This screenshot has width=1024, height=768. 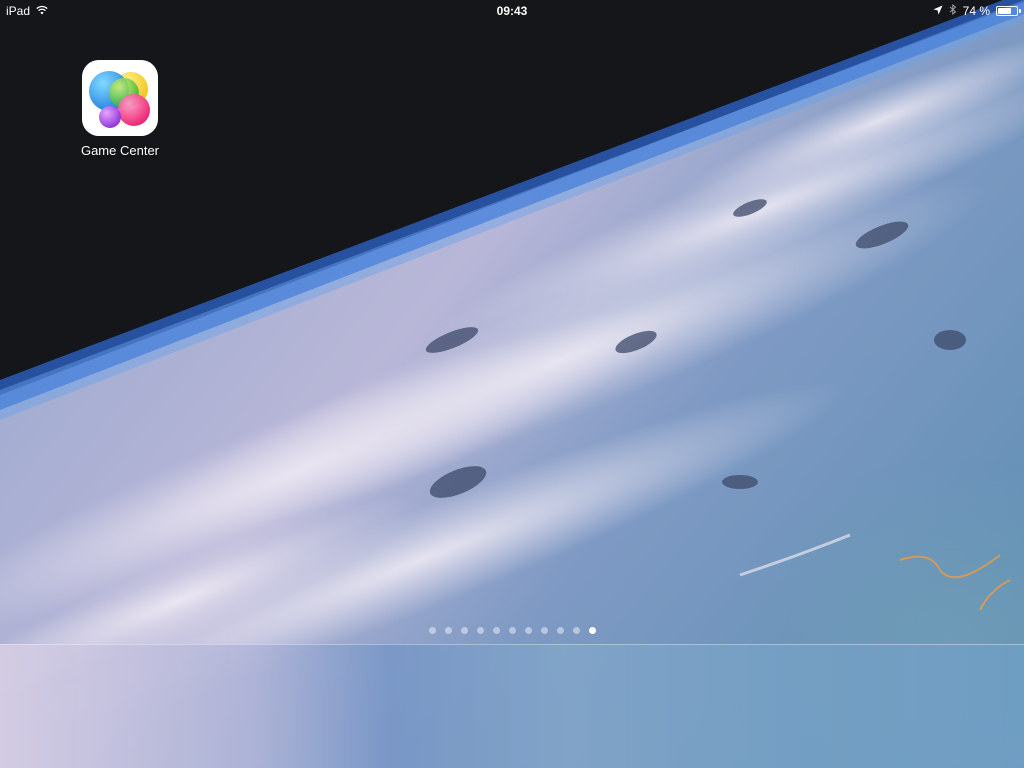 I want to click on battery-percent: 74 %, so click(x=976, y=11).